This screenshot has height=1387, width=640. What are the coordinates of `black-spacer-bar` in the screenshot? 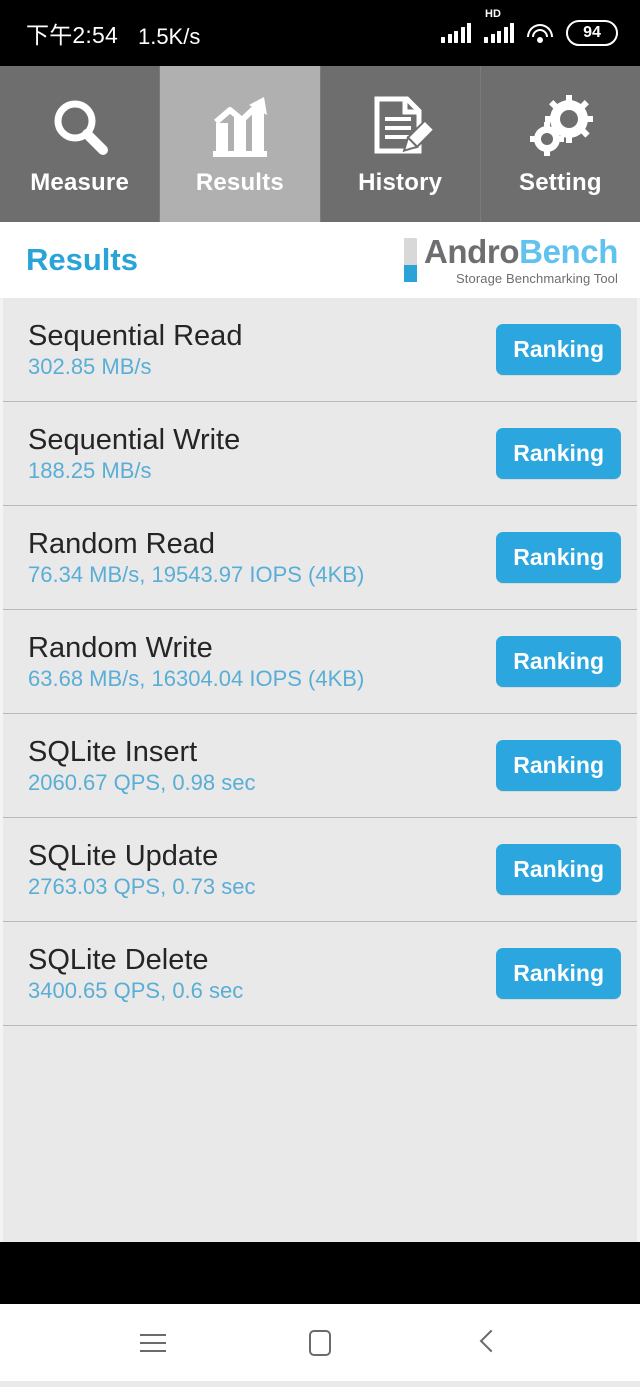 It's located at (320, 1273).